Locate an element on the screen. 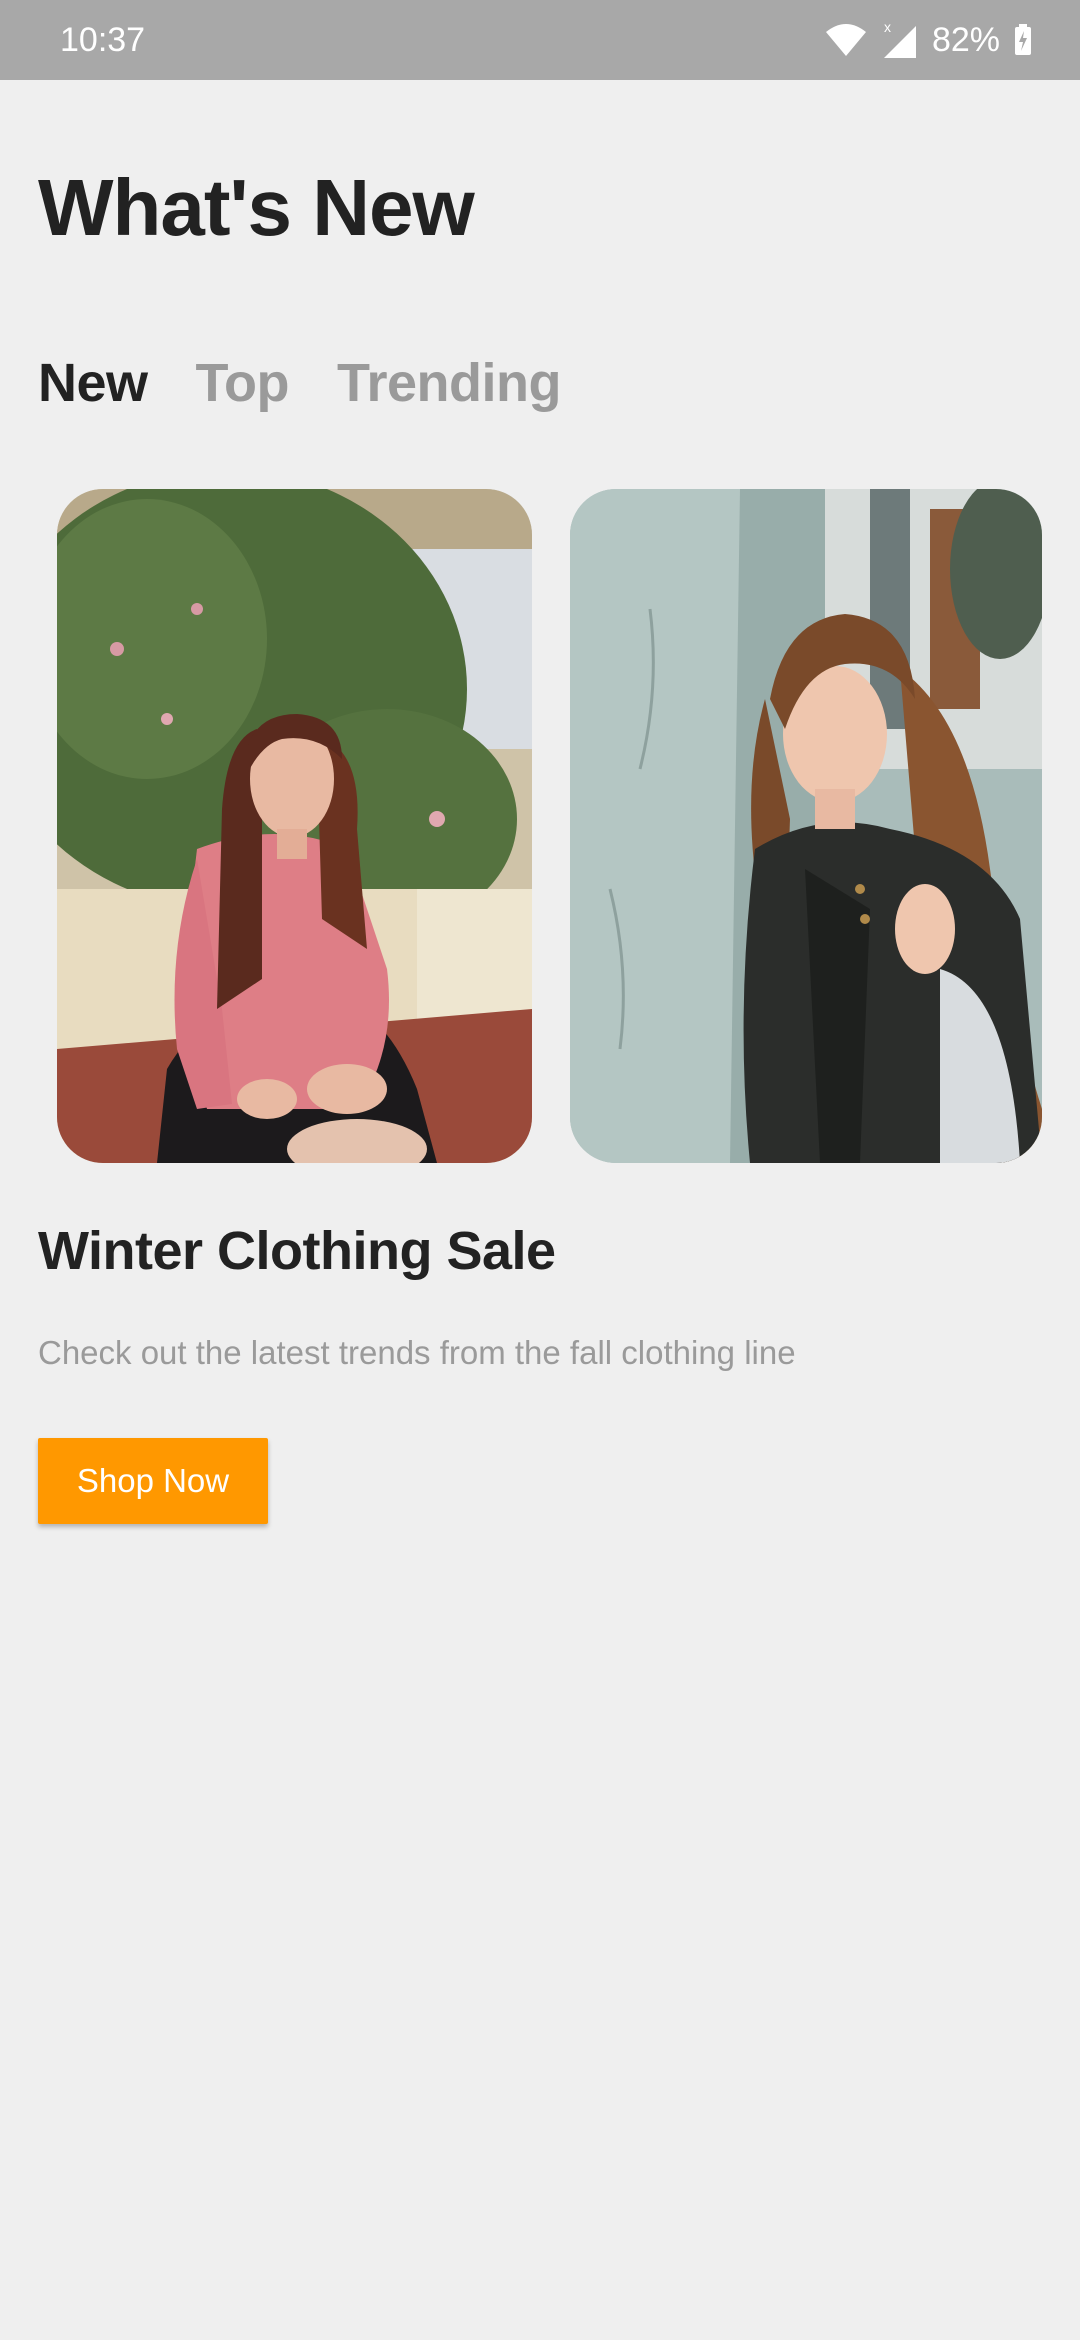 The width and height of the screenshot is (1080, 2340). signal-icon: x is located at coordinates (900, 40).